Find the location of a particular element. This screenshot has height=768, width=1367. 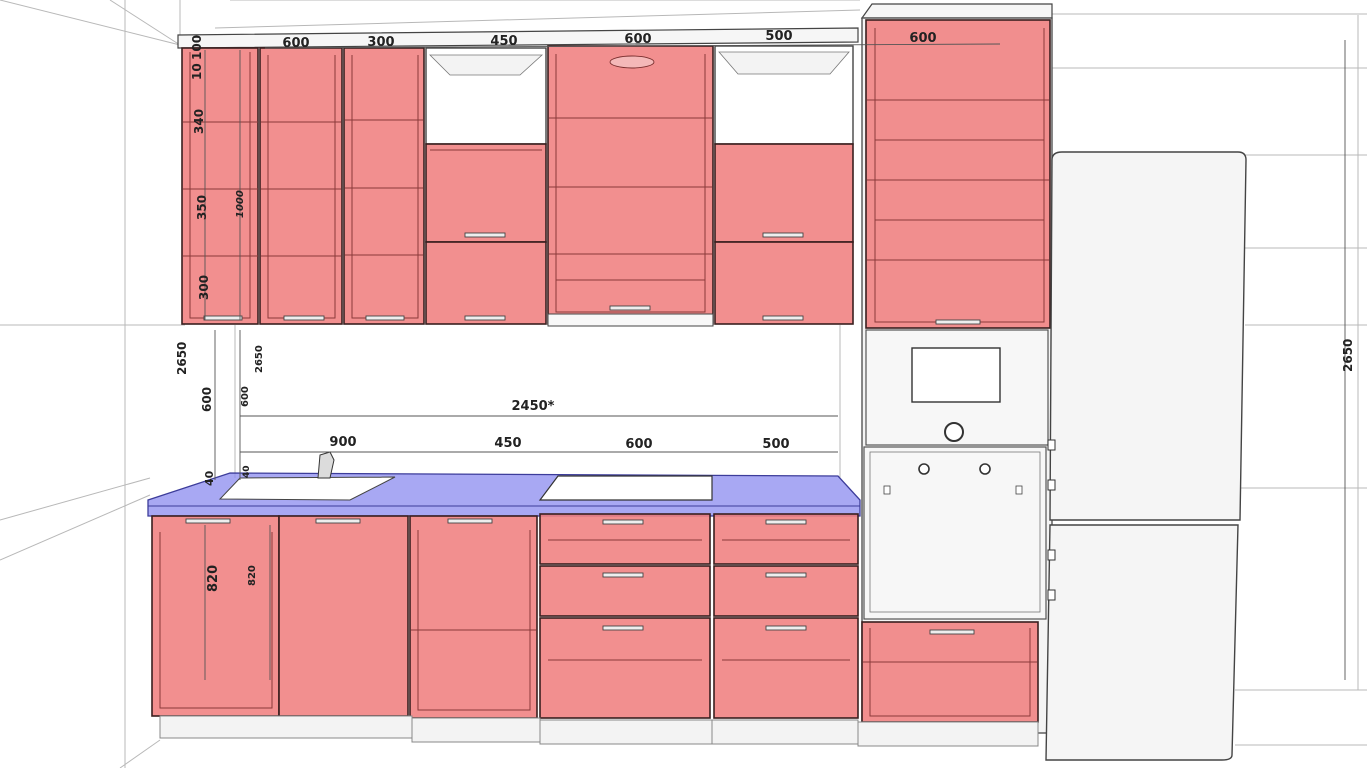

upper-handle-4a is located at coordinates (485, 235).